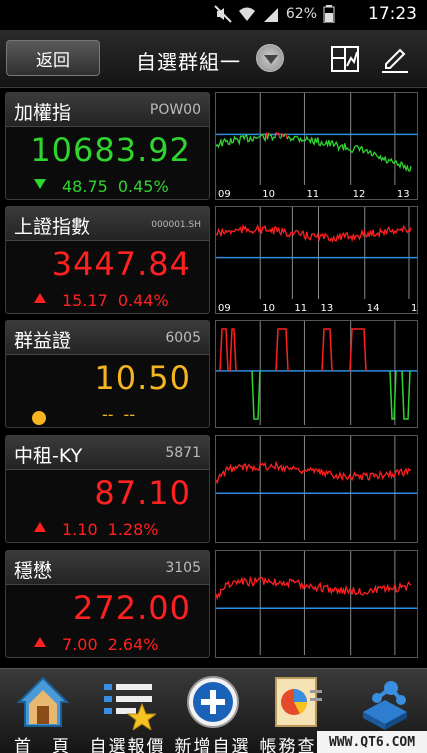 The width and height of the screenshot is (427, 753). Describe the element at coordinates (80, 644) in the screenshot. I see `stock-change: 7.00` at that location.